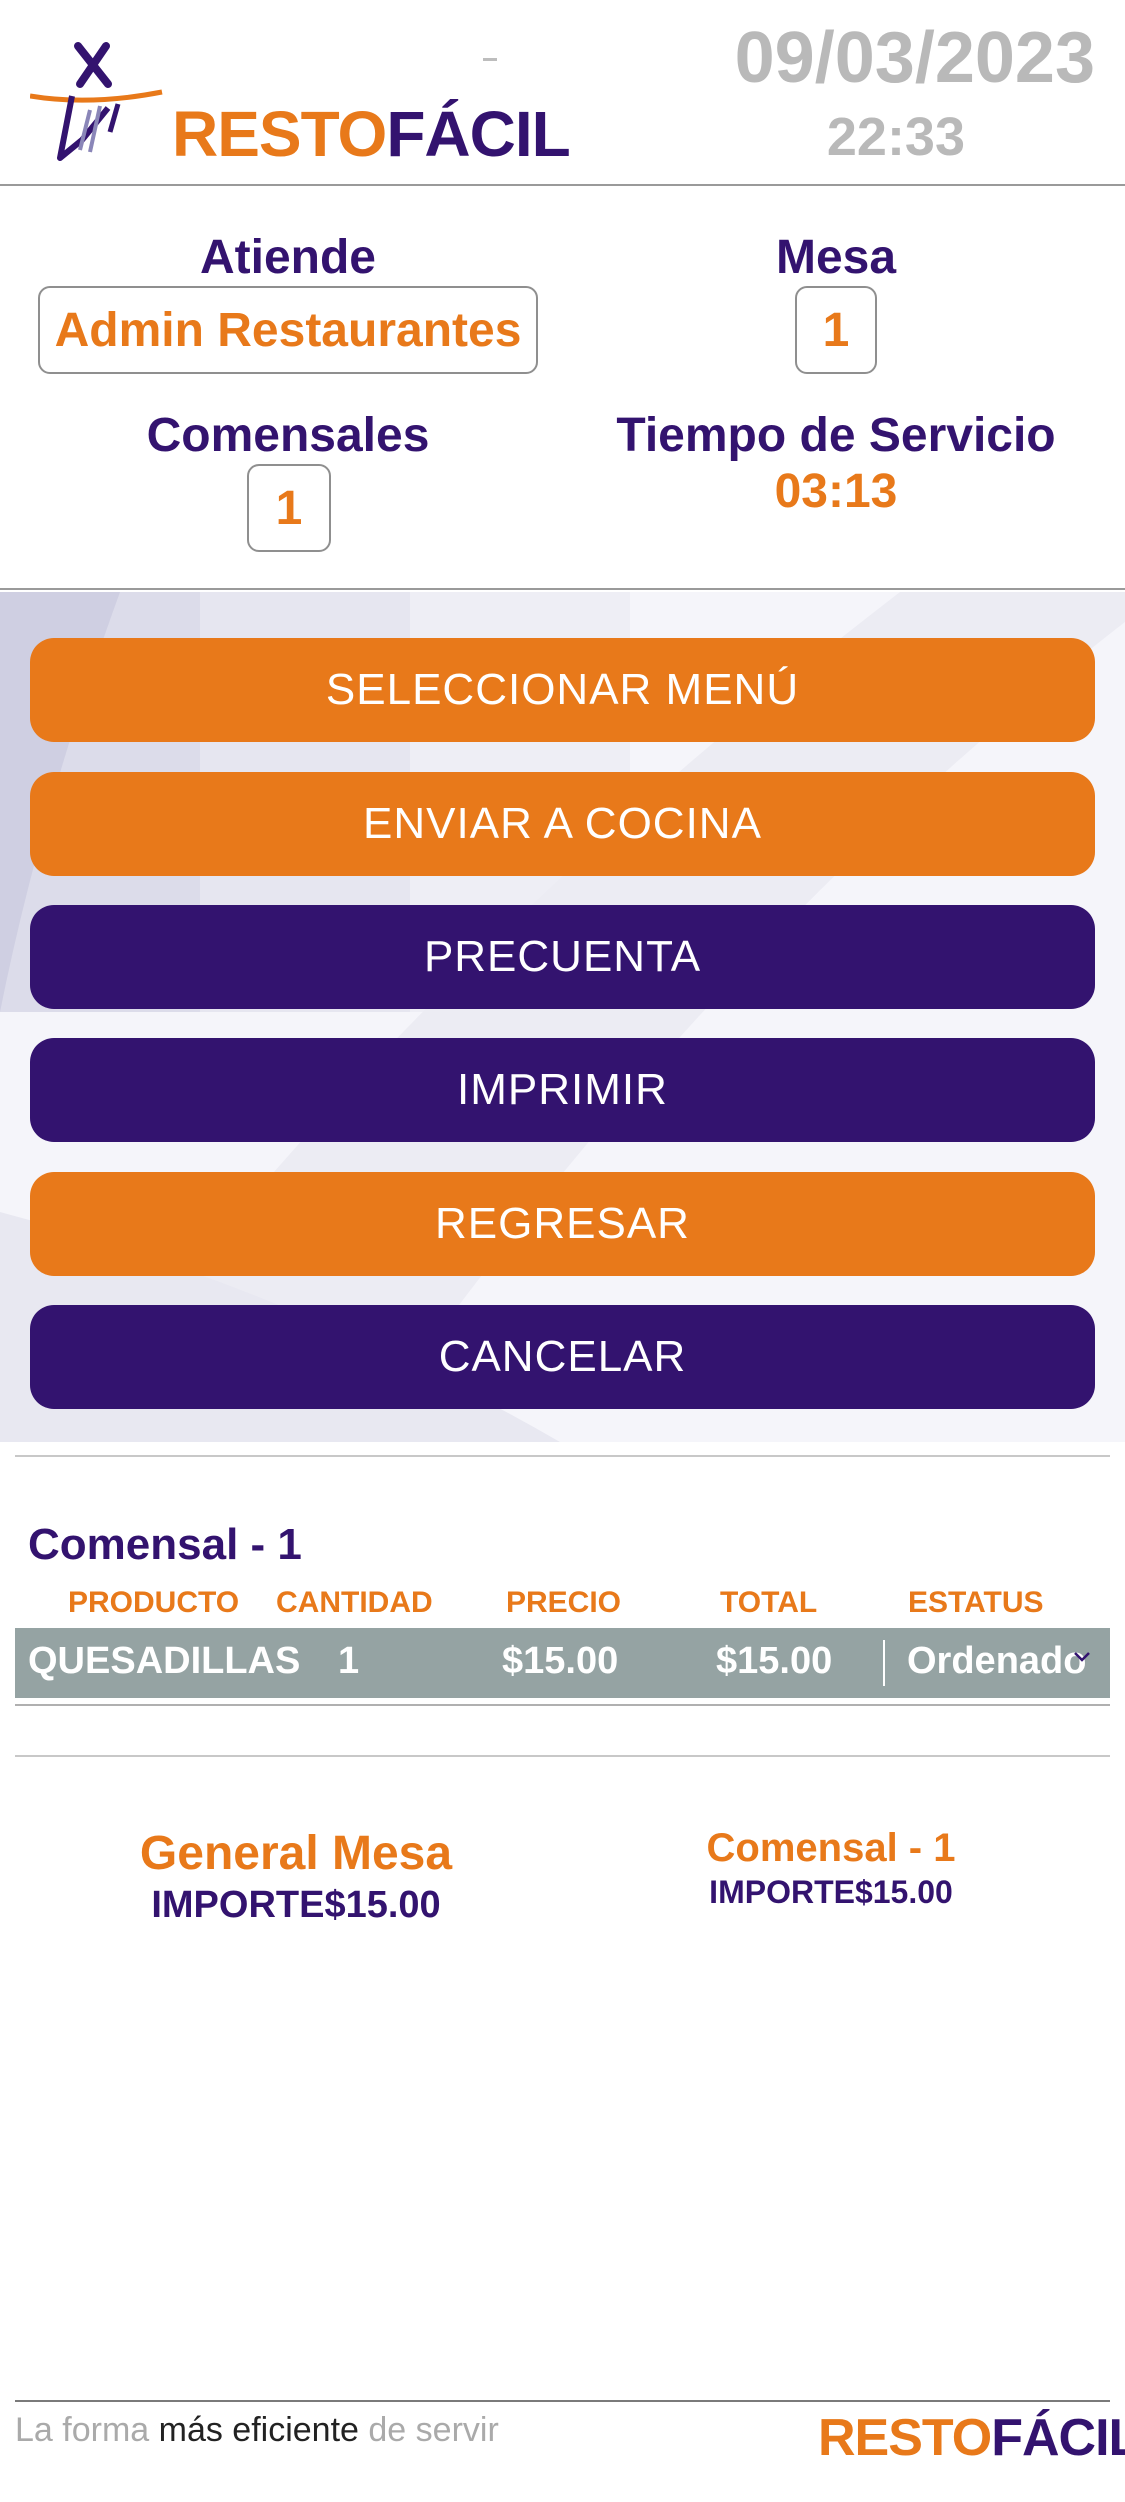  What do you see at coordinates (562, 1090) in the screenshot?
I see `imprimir-button: IMPRIMIR` at bounding box center [562, 1090].